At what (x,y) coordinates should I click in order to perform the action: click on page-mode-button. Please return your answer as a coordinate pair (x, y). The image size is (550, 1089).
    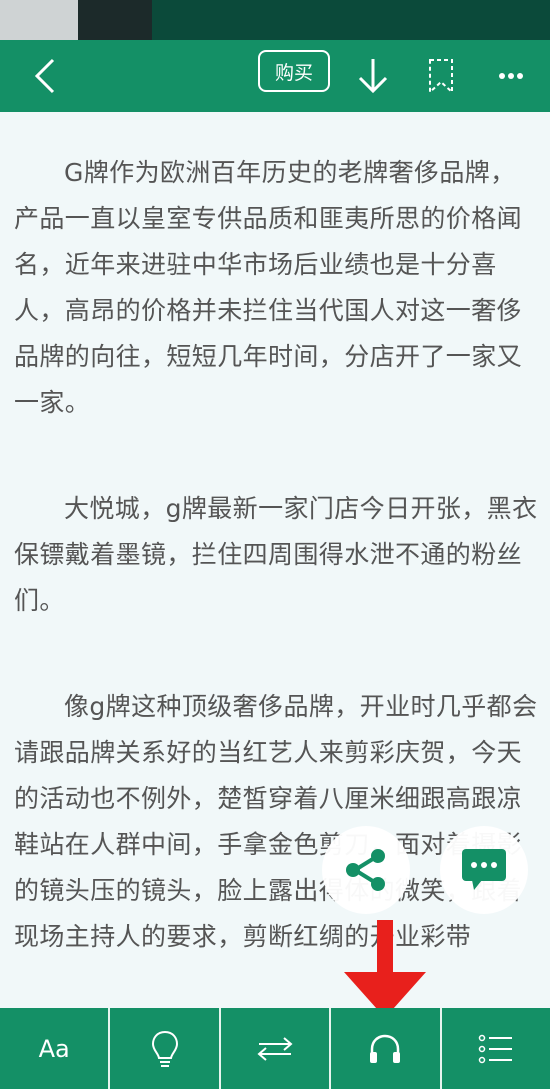
    Looking at the image, I should click on (276, 1048).